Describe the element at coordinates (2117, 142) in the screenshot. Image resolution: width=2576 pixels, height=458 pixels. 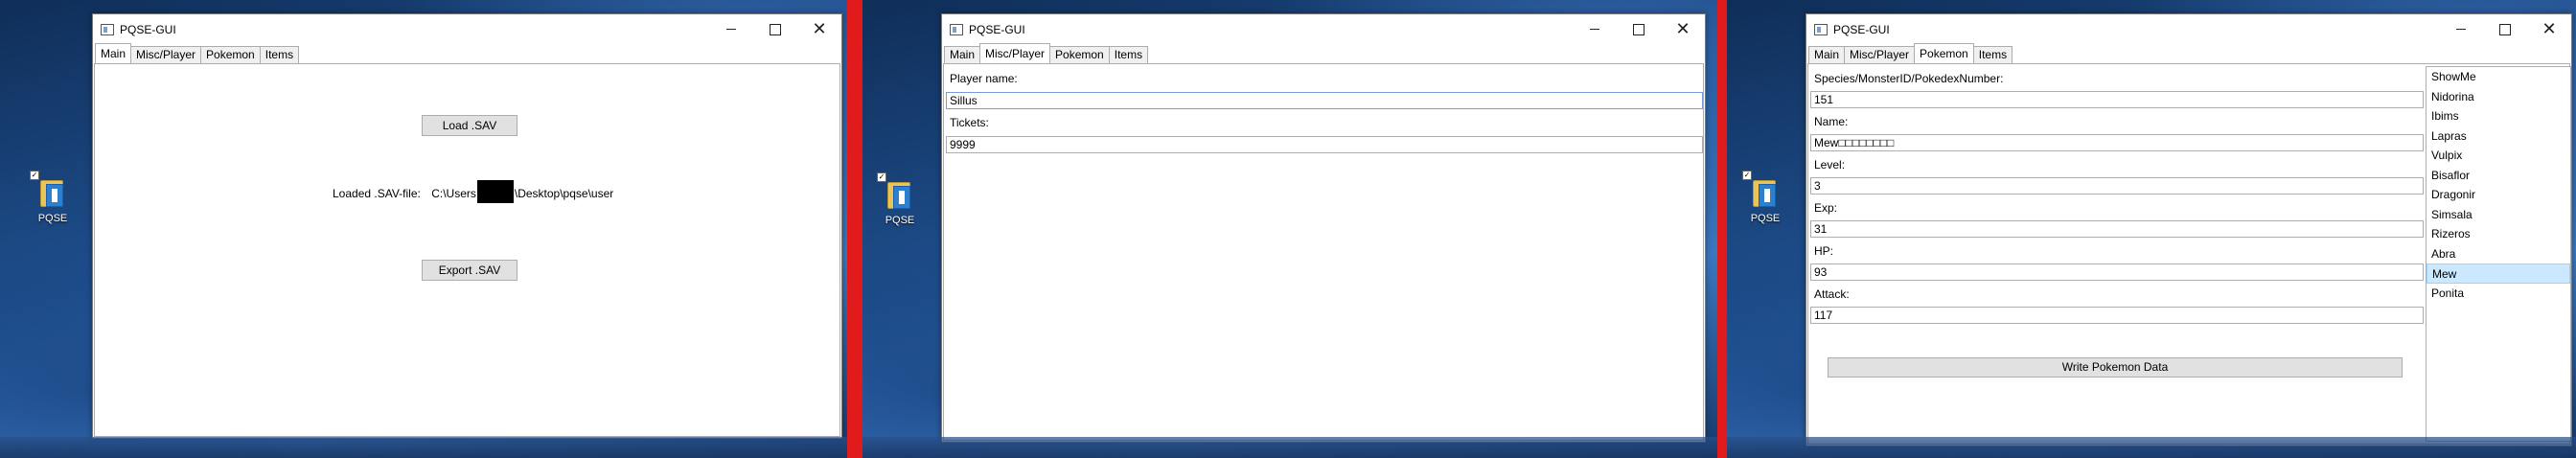
I see `name-input: Mew□□□□□□□□` at that location.